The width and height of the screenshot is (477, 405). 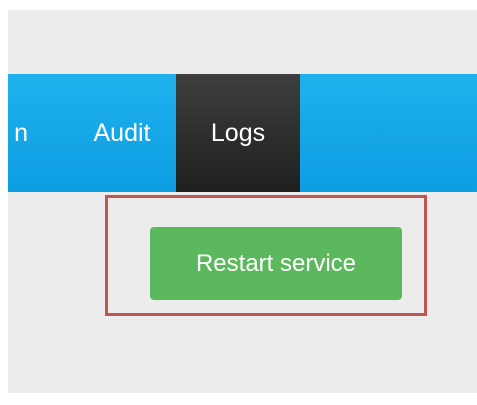 I want to click on nav-item-truncated: n, so click(x=14, y=133).